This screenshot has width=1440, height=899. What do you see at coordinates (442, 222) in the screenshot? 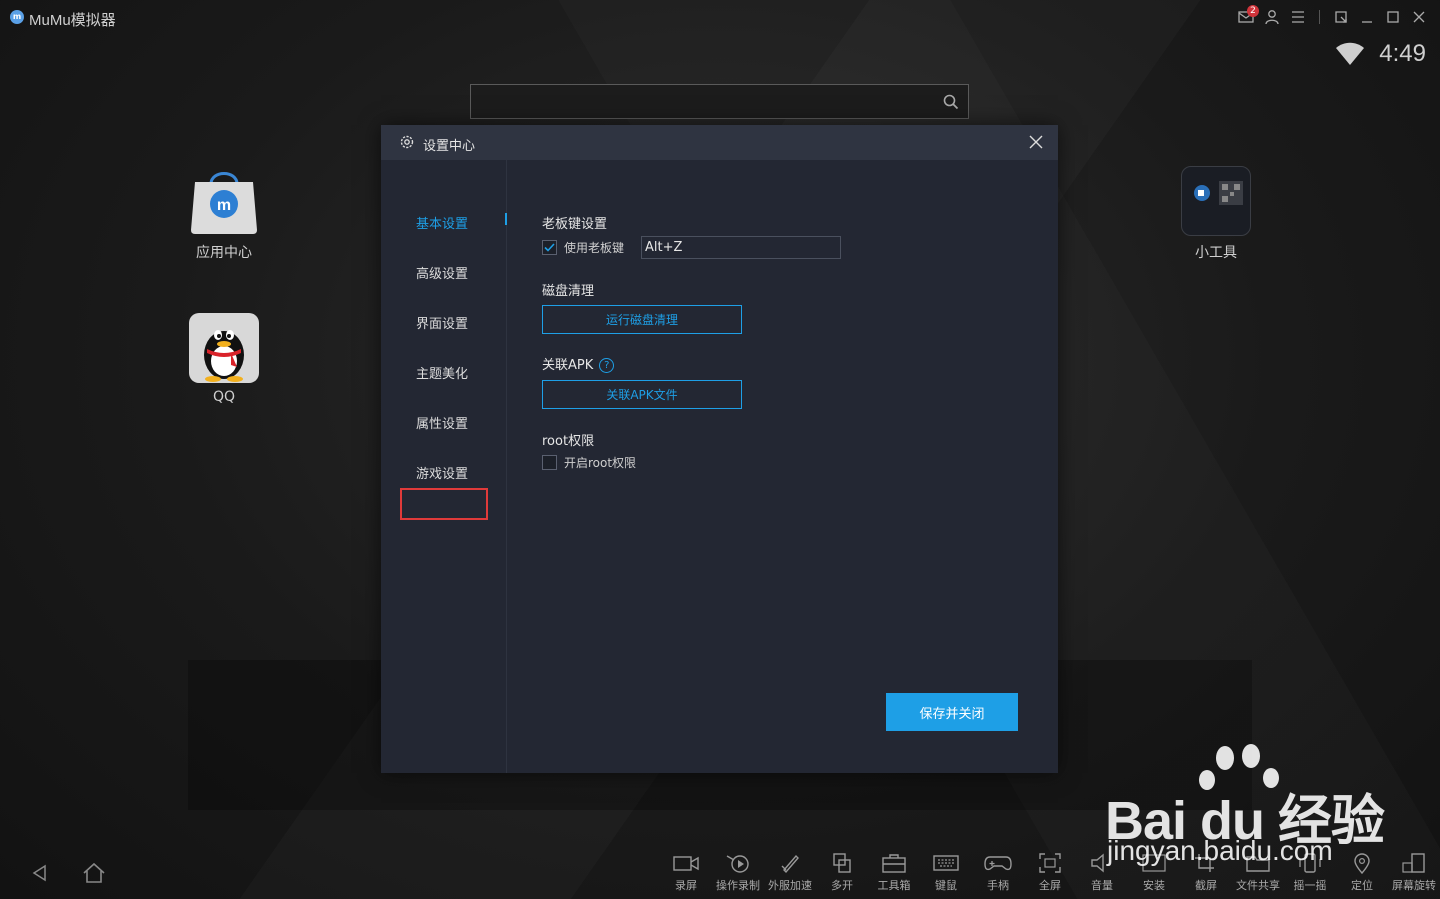
I see `nav-basic-settings: 基本设置` at bounding box center [442, 222].